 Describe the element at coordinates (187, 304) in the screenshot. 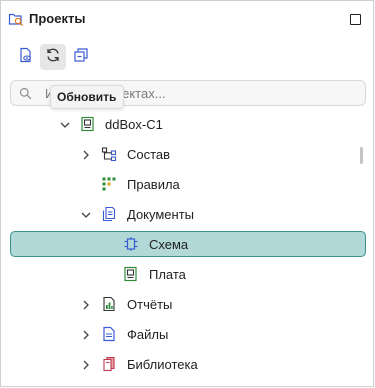

I see `tree-item-otchety: Отчёты` at that location.